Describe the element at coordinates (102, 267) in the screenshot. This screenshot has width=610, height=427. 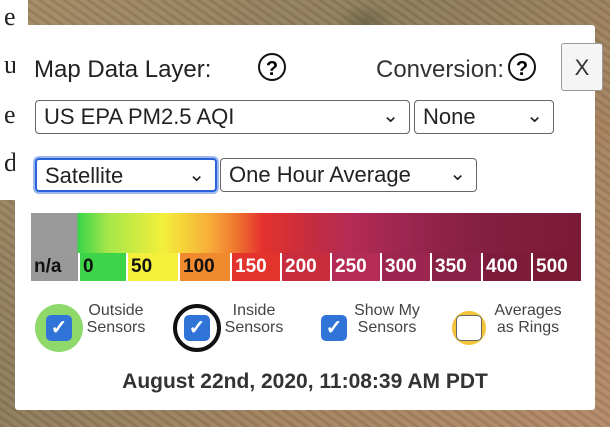
I see `aqi-scale-label: 0` at that location.